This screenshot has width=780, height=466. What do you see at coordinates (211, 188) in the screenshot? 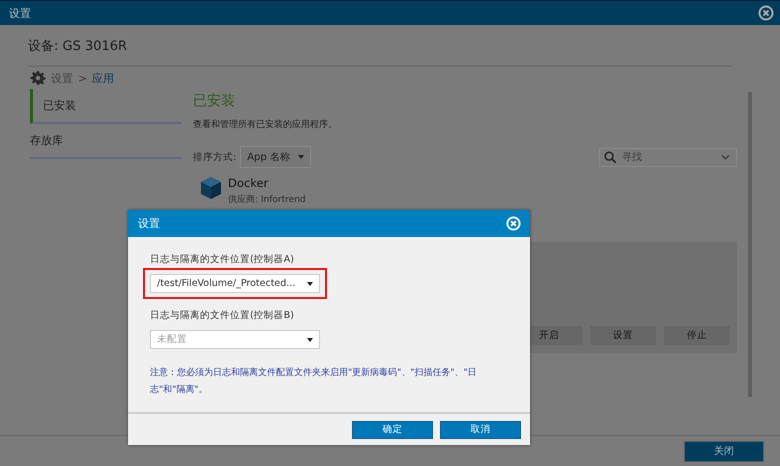
I see `cube-icon` at bounding box center [211, 188].